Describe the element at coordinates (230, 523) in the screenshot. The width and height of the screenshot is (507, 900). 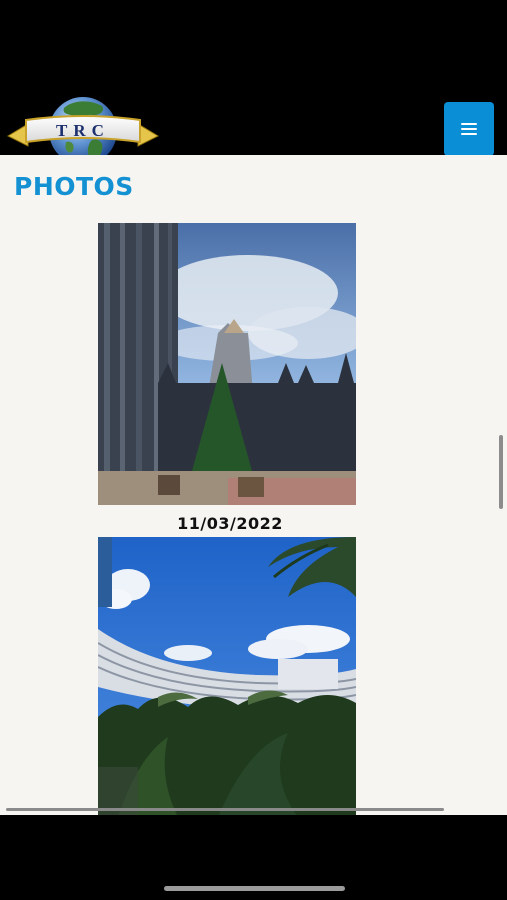
I see `photo-date-caption: 11/03/2022` at that location.